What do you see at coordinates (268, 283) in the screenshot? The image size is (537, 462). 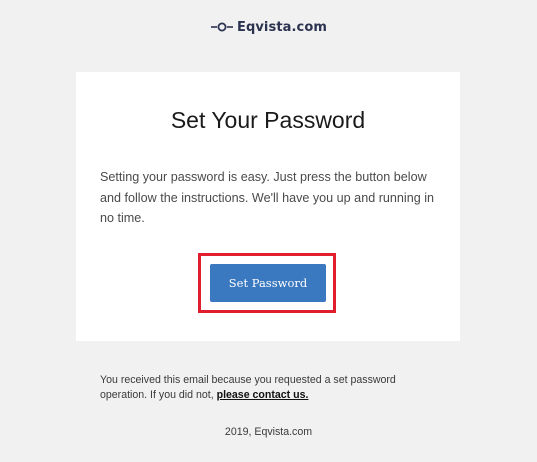 I see `set-password-button: Set Password` at bounding box center [268, 283].